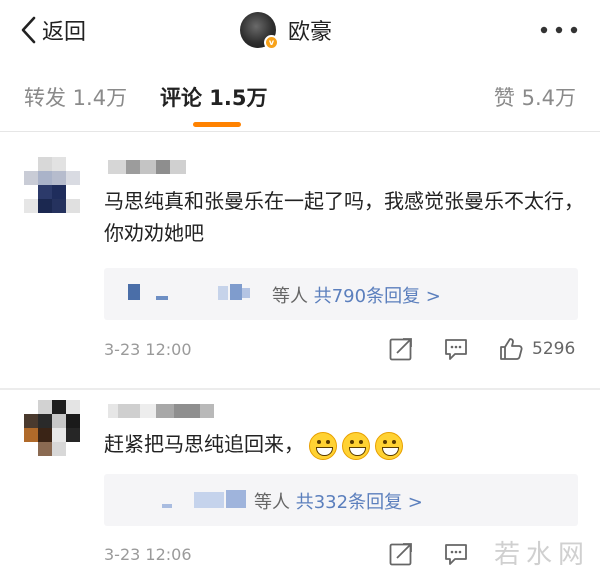 The height and width of the screenshot is (573, 600). Describe the element at coordinates (148, 349) in the screenshot. I see `comment-time: 3-23 12:00` at that location.